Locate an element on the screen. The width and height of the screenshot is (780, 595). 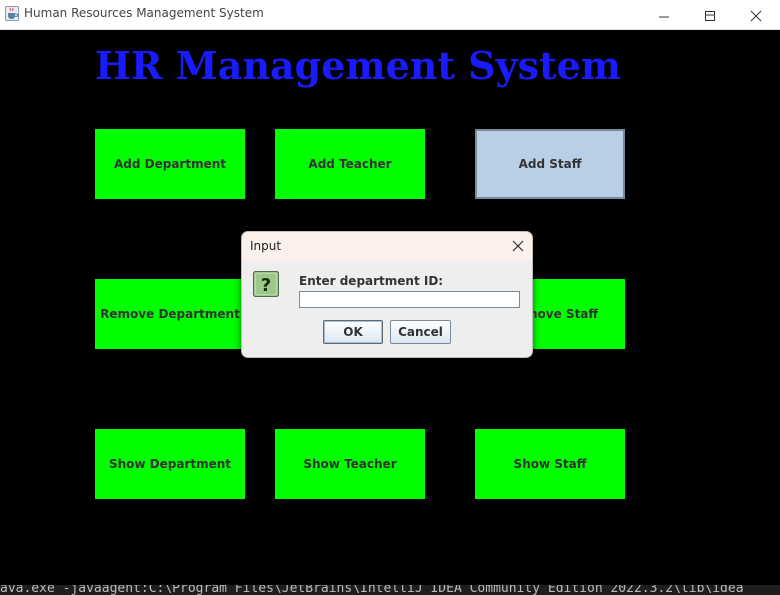
dialog-title-bar: Input is located at coordinates (387, 246).